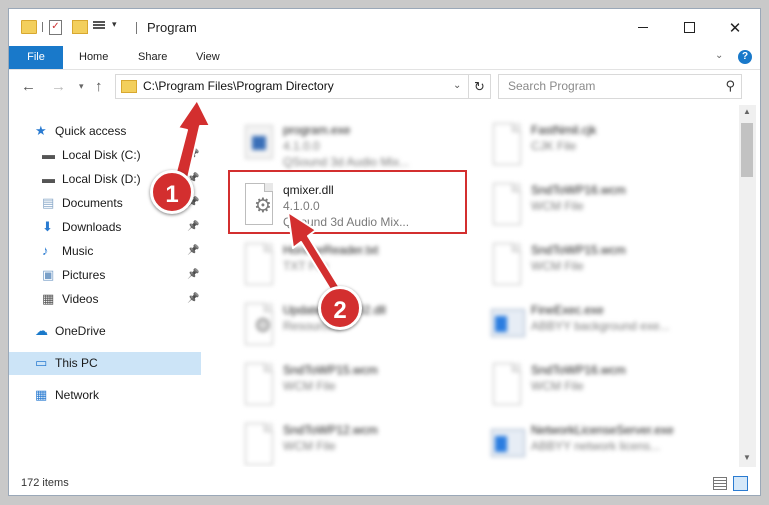 This screenshot has height=505, width=769. I want to click on callout-1: 1, so click(172, 192).